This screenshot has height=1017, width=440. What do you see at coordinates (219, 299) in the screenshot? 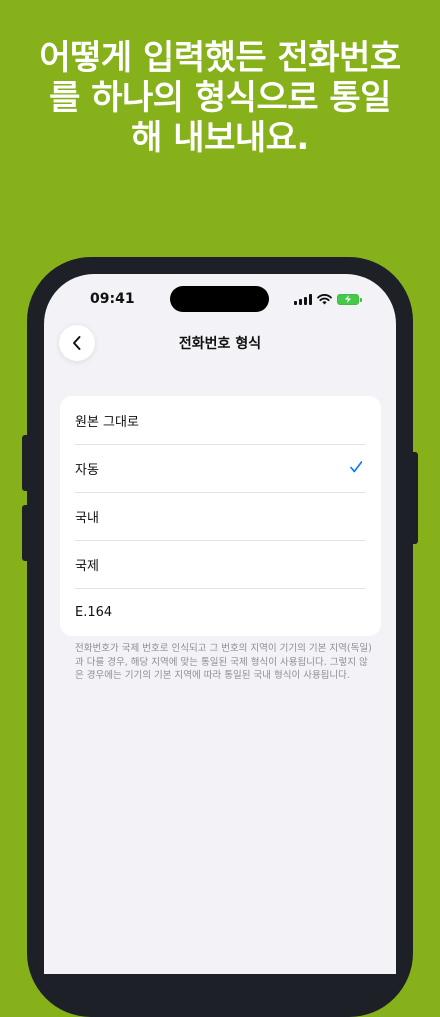
I see `dynamic-island` at bounding box center [219, 299].